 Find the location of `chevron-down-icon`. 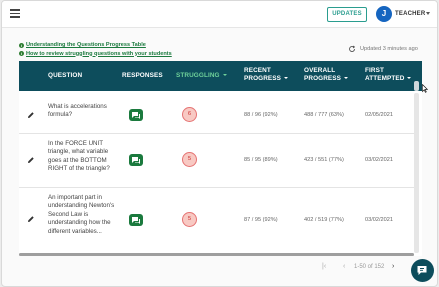

chevron-down-icon is located at coordinates (428, 13).